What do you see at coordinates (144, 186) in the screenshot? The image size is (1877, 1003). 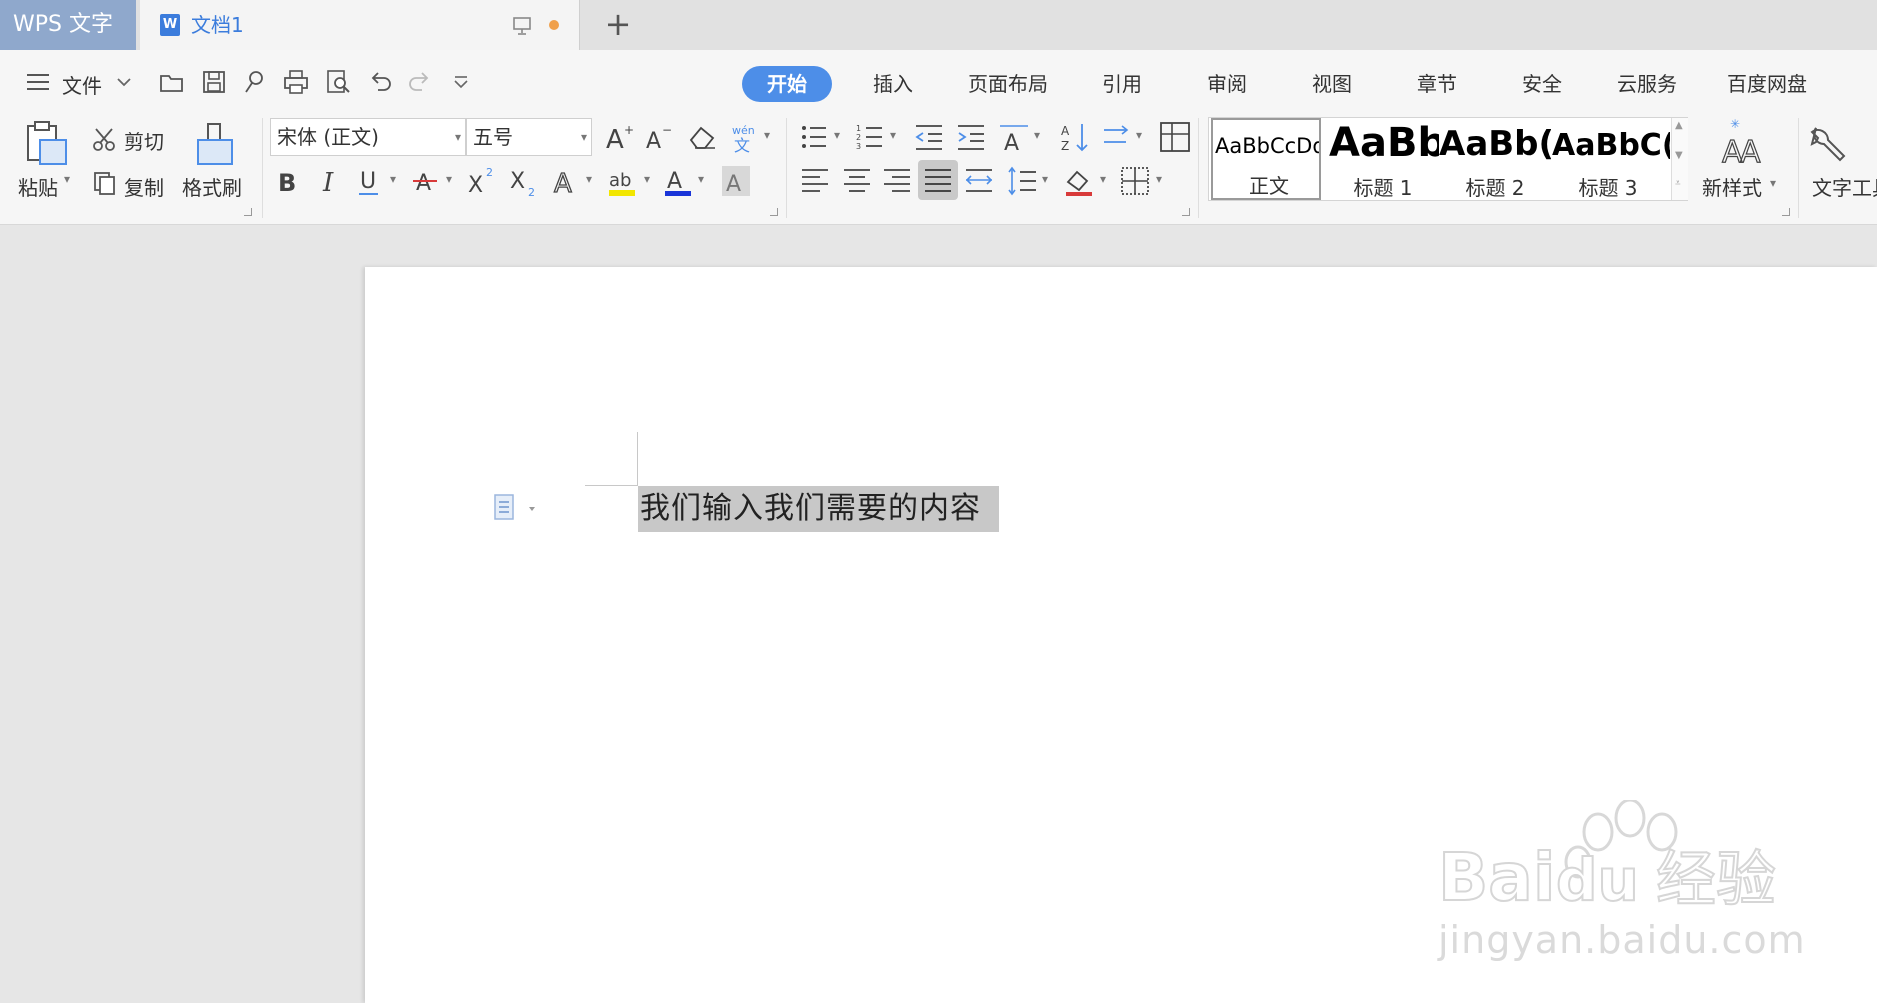 I see `copy-button: 复制` at bounding box center [144, 186].